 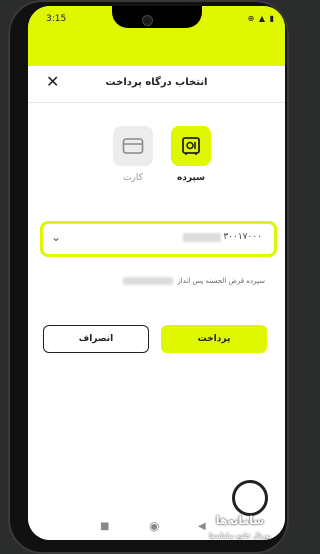 I want to click on card-icon, so click(x=133, y=146).